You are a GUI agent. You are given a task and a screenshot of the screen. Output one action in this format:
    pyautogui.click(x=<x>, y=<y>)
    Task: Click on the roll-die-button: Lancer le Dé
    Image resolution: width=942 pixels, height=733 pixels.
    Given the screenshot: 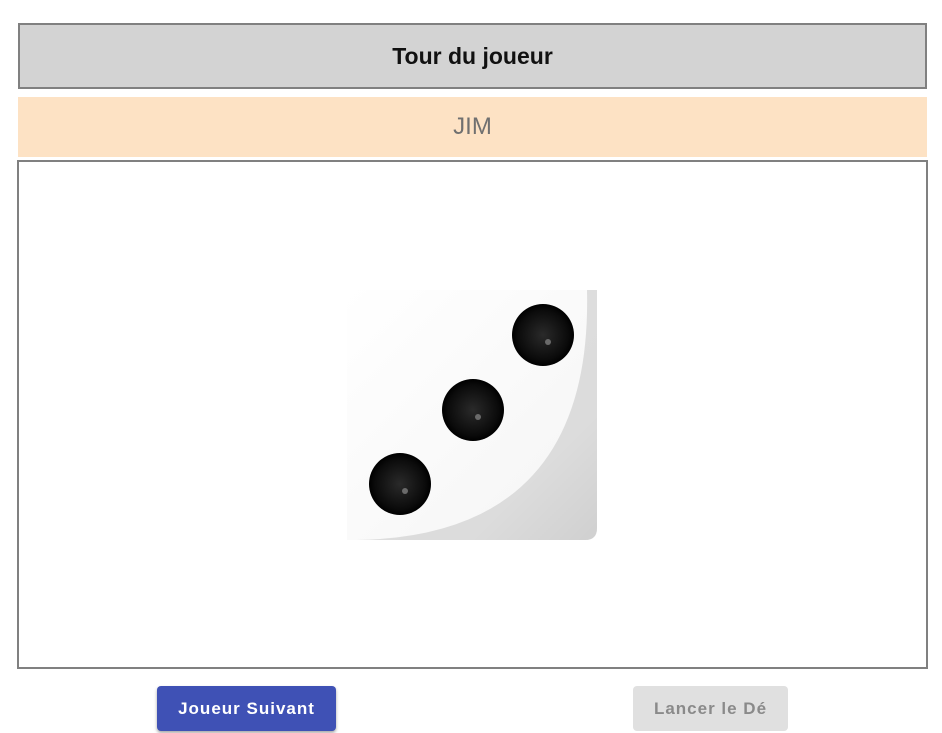 What is the action you would take?
    pyautogui.click(x=710, y=708)
    